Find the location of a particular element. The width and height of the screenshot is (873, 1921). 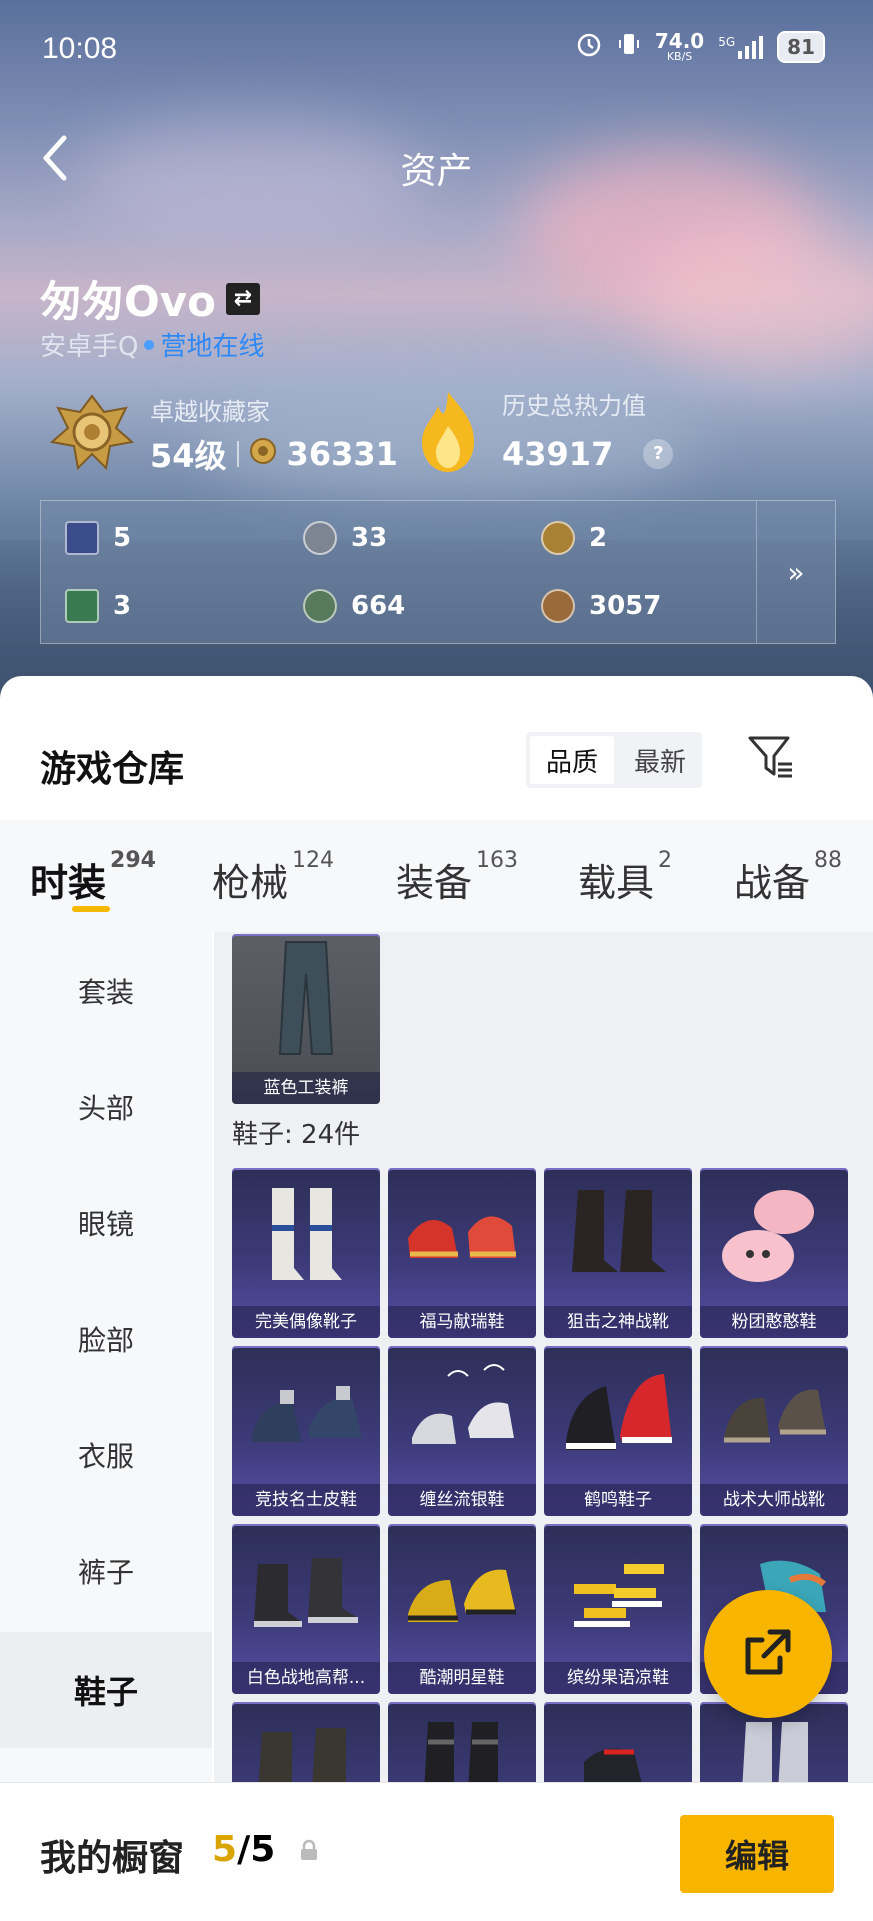

item-card: 鹤鸣鞋子 is located at coordinates (618, 1431).